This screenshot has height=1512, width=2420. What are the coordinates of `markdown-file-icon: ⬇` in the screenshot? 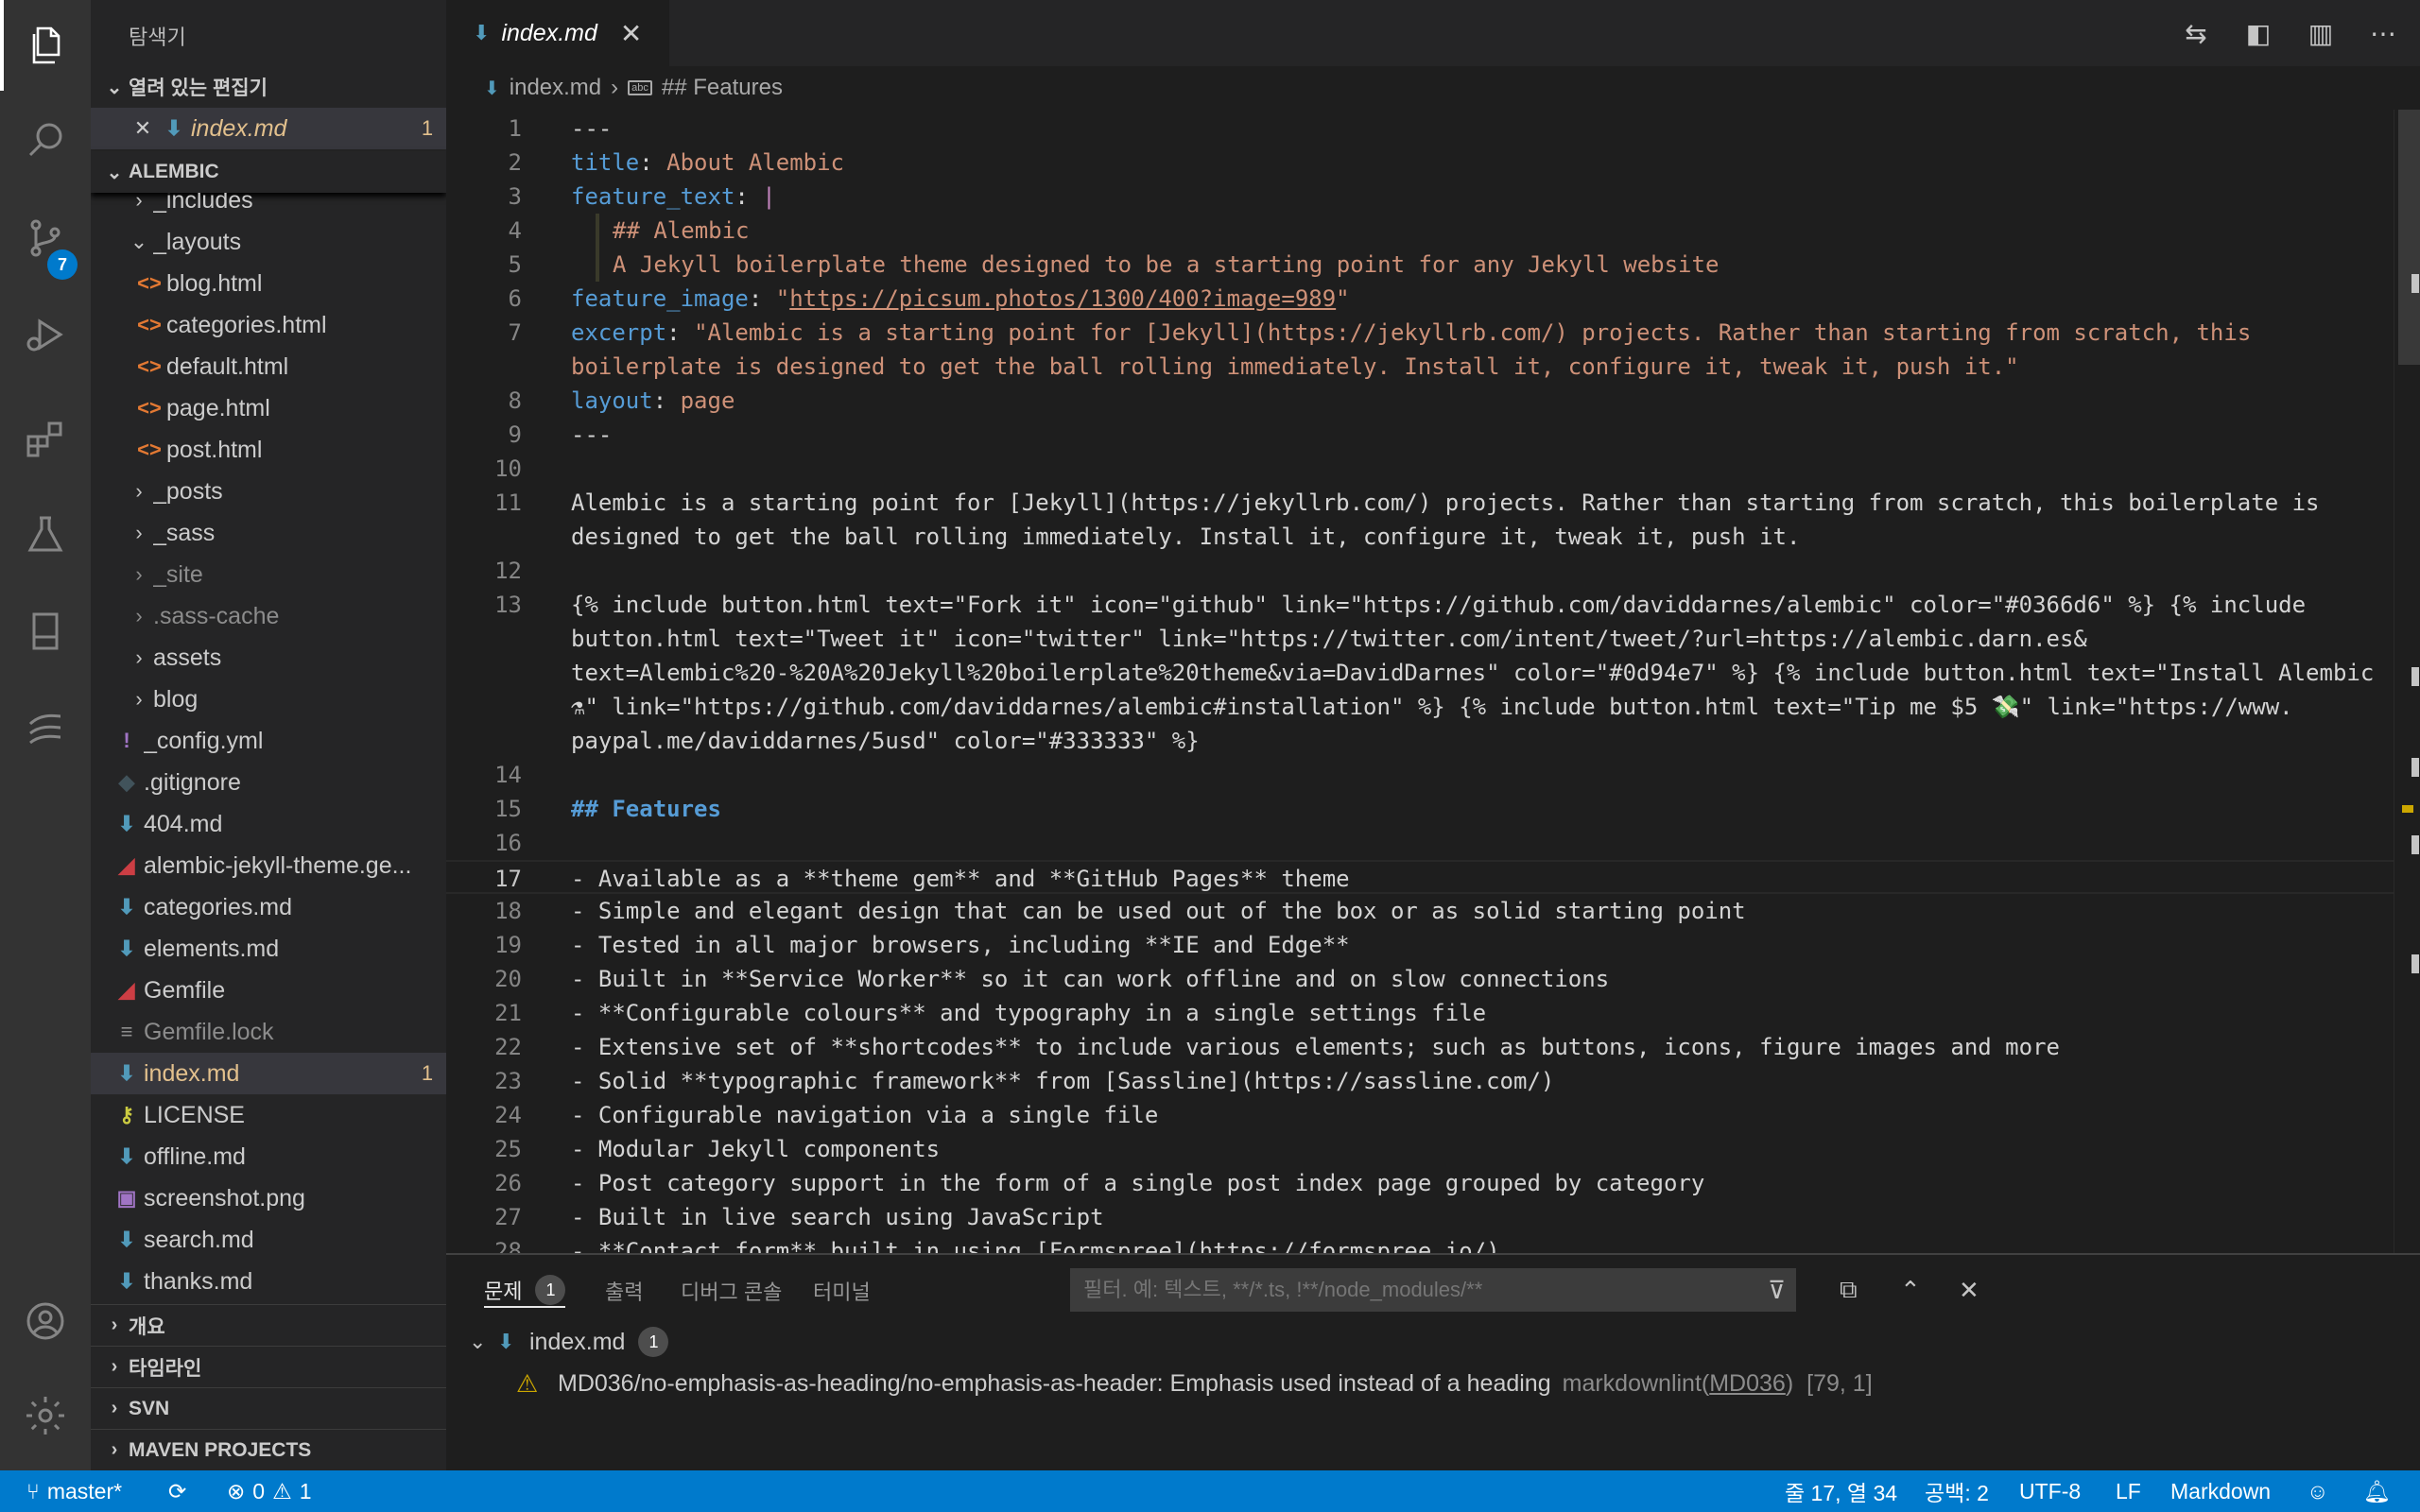 It's located at (126, 907).